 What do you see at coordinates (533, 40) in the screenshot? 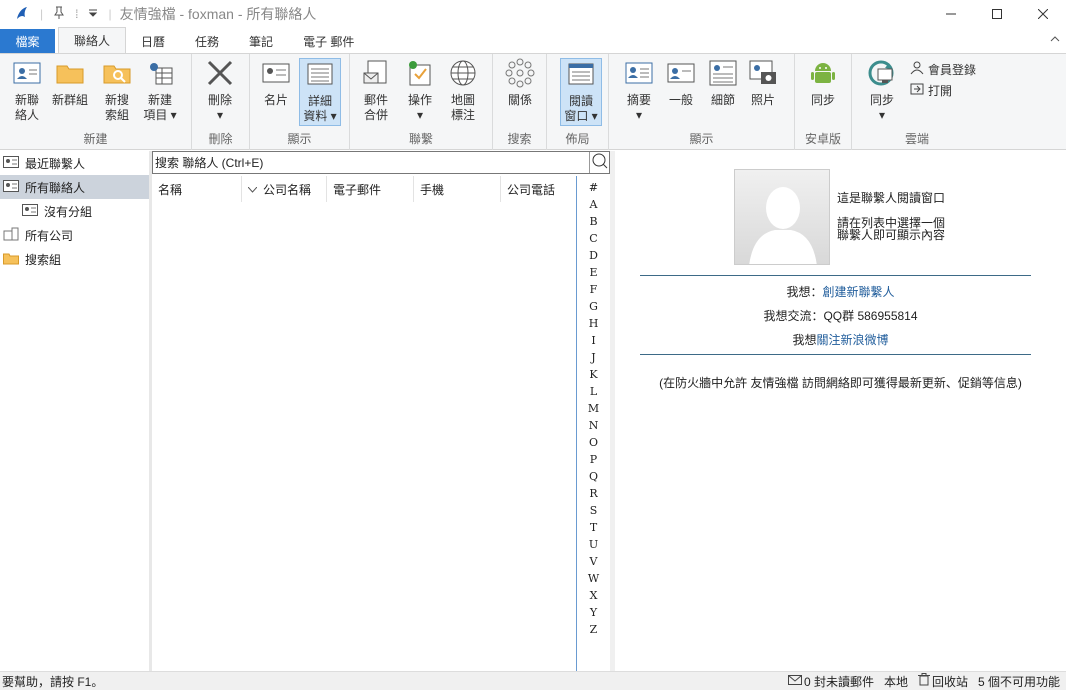
I see `ribbon-tabs: 檔案 聯絡人 日曆 任務 筆記 電子 郵件` at bounding box center [533, 40].